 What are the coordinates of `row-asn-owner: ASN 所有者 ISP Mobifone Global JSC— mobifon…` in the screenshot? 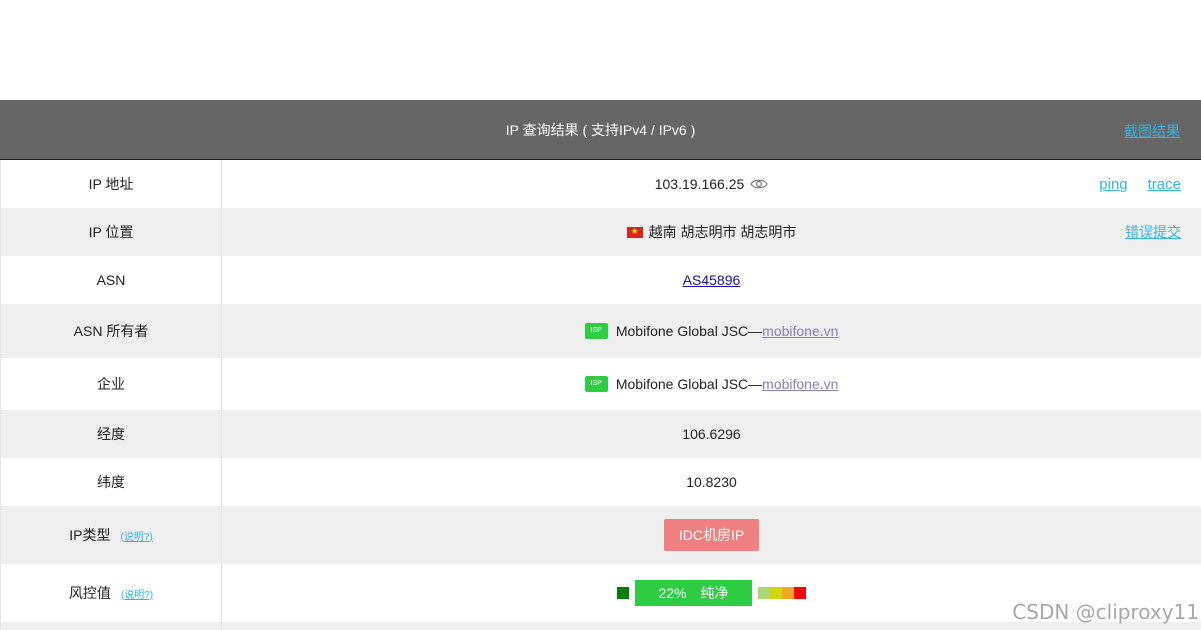 It's located at (600, 331).